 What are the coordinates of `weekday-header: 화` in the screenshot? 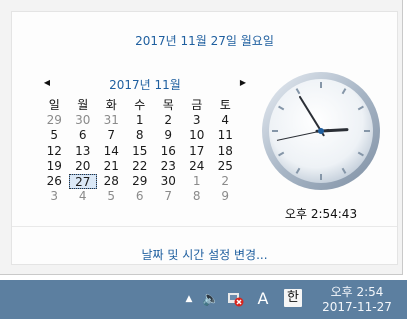 It's located at (111, 105).